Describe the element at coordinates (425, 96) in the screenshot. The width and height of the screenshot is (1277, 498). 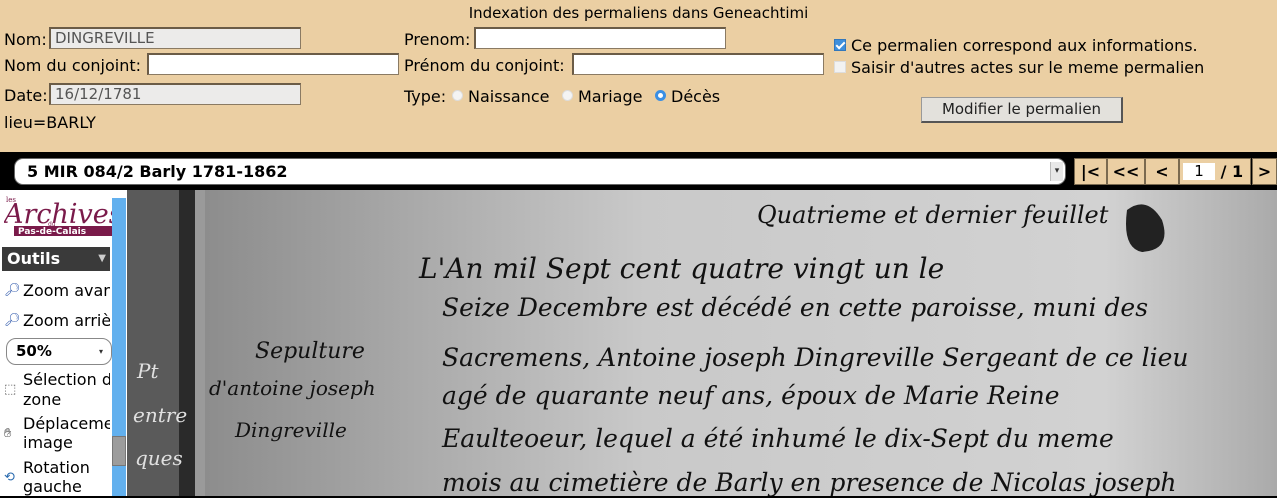
I see `type-label: Type:` at that location.